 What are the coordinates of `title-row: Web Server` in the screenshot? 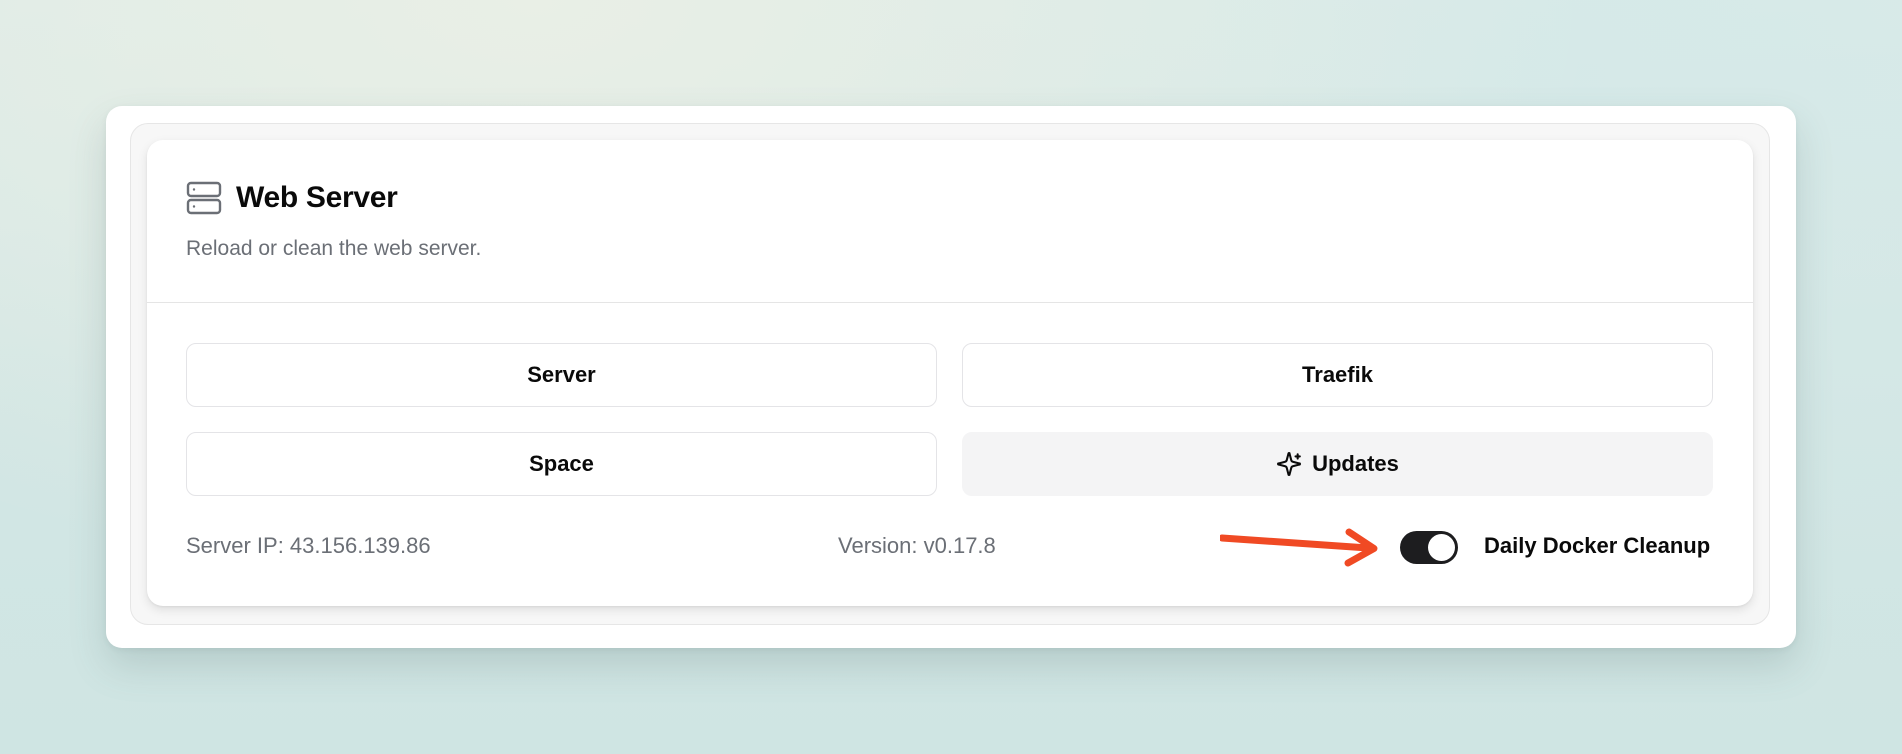 It's located at (292, 198).